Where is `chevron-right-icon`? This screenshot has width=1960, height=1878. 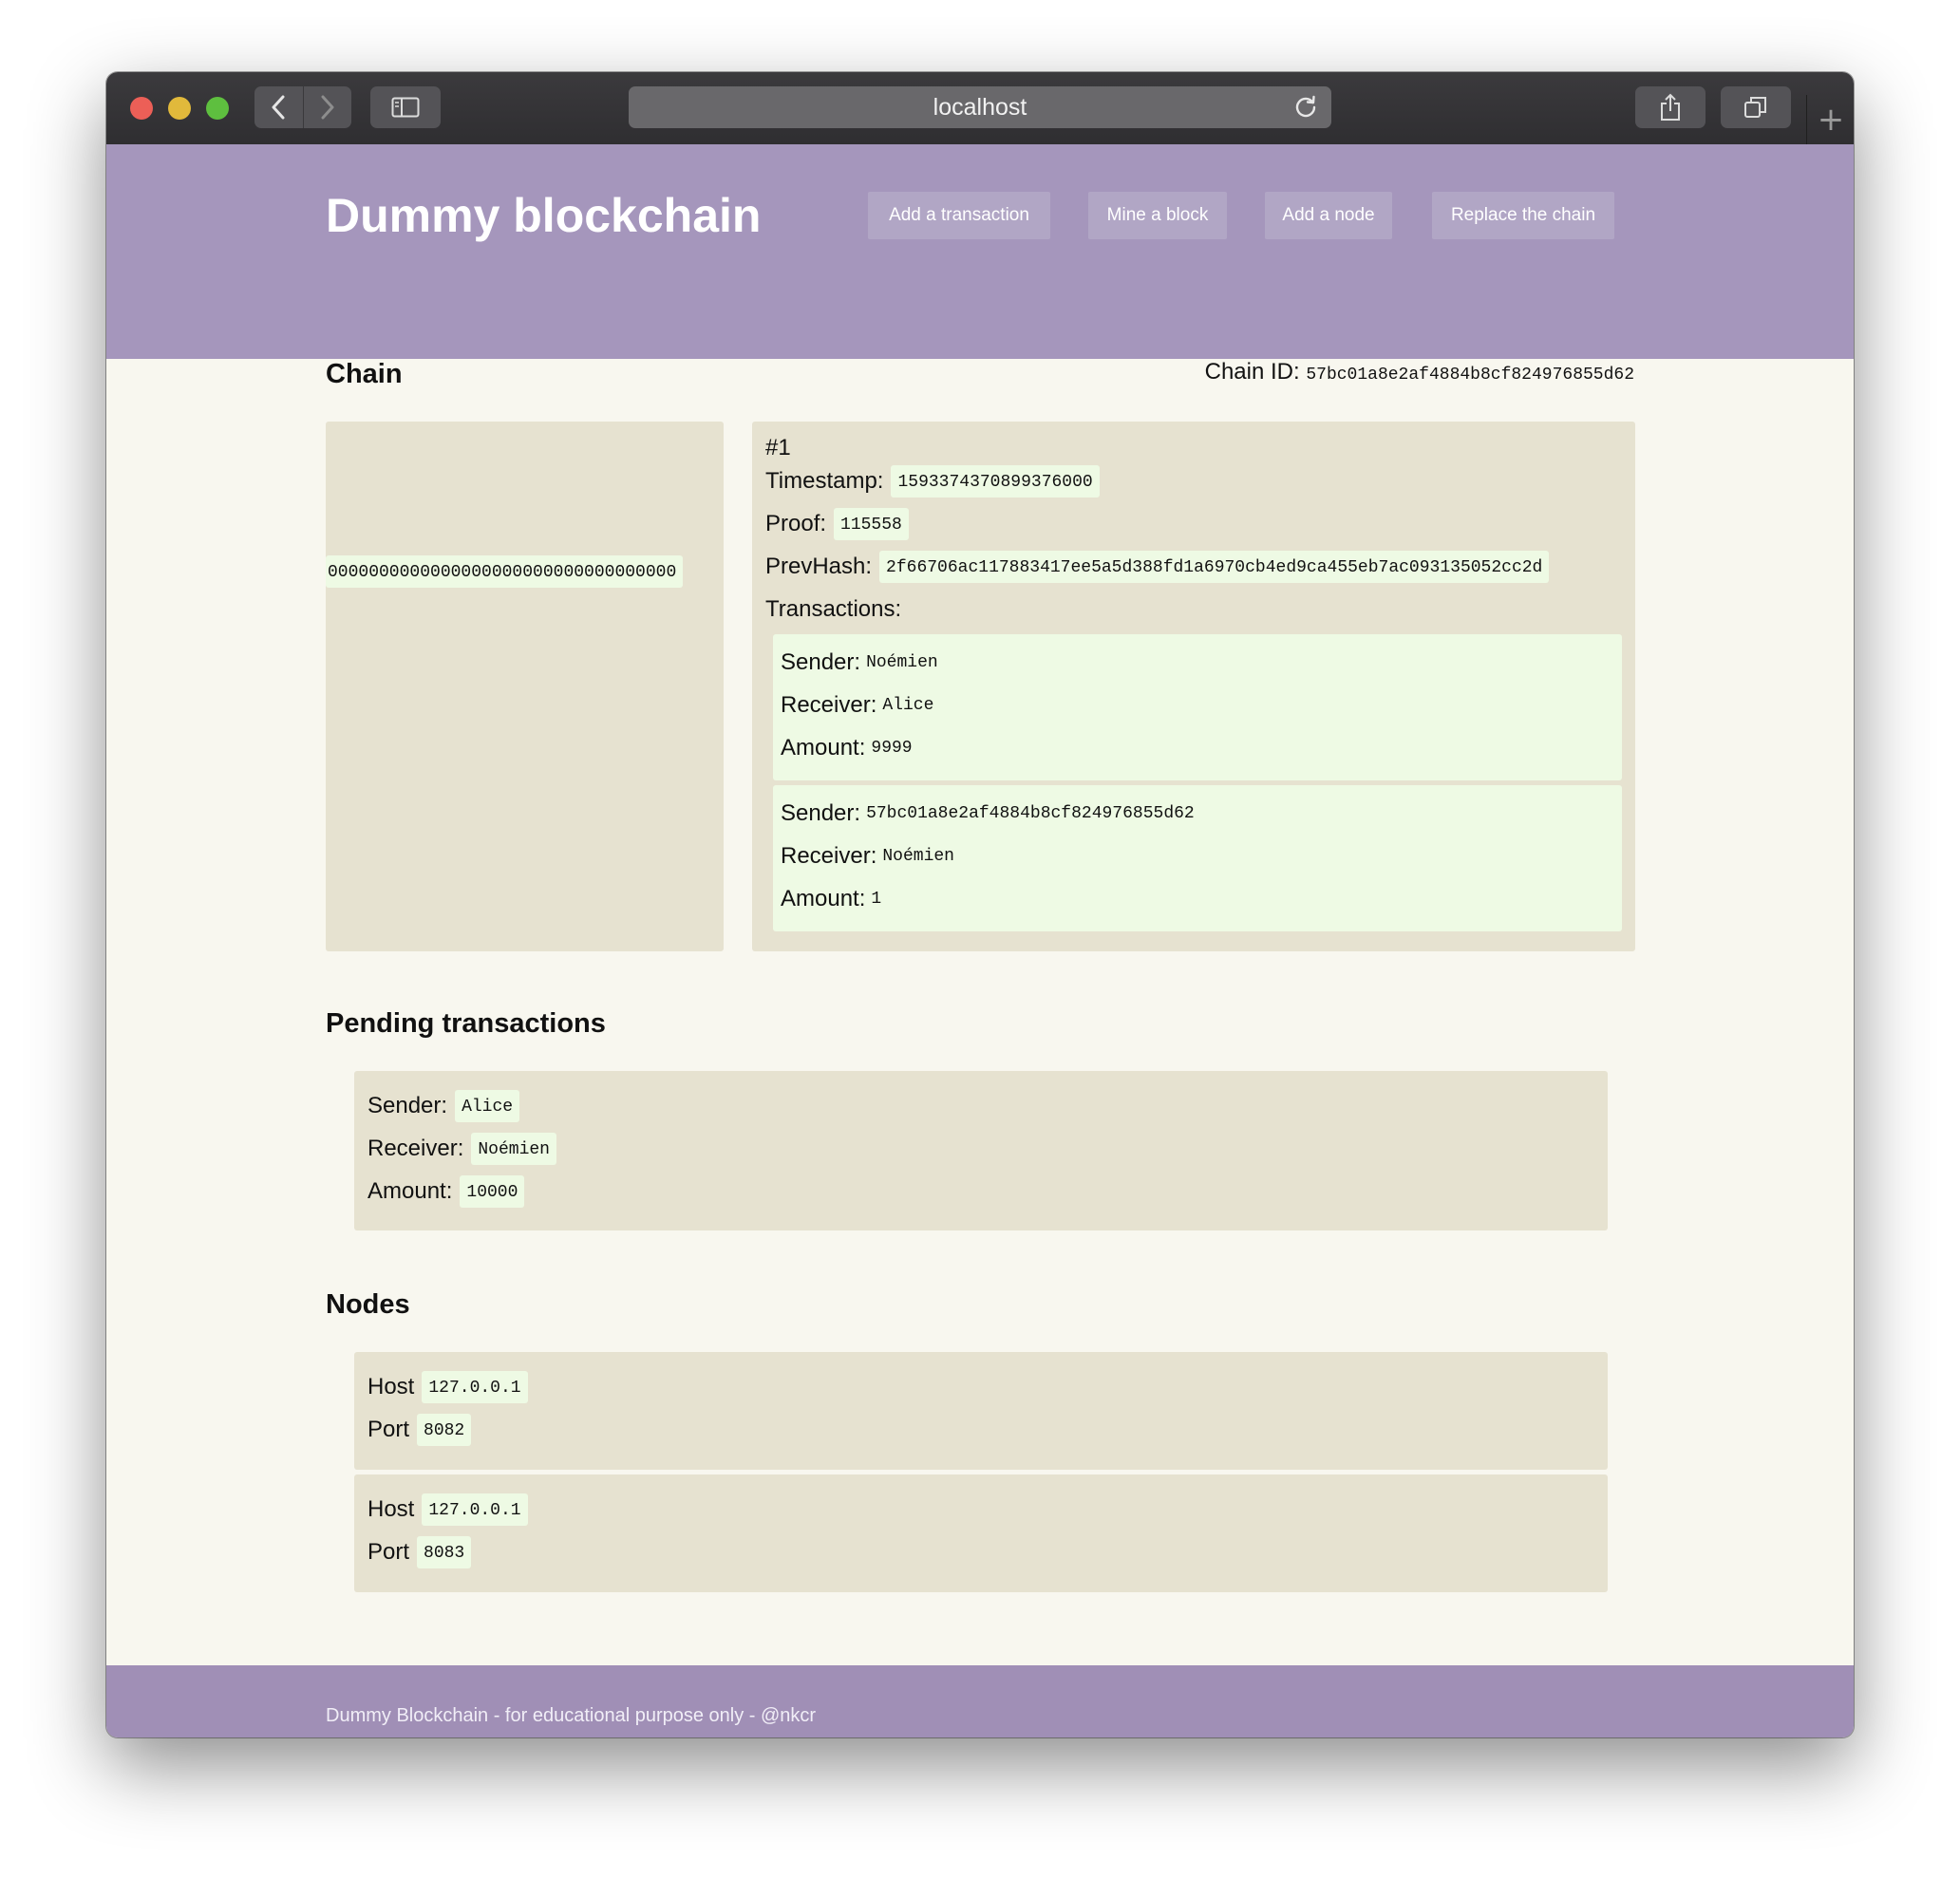 chevron-right-icon is located at coordinates (327, 107).